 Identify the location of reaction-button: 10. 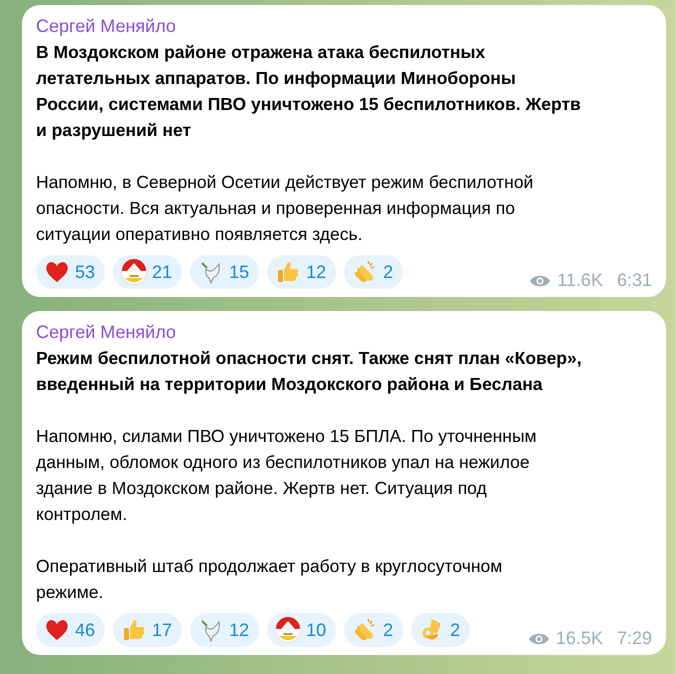
(301, 630).